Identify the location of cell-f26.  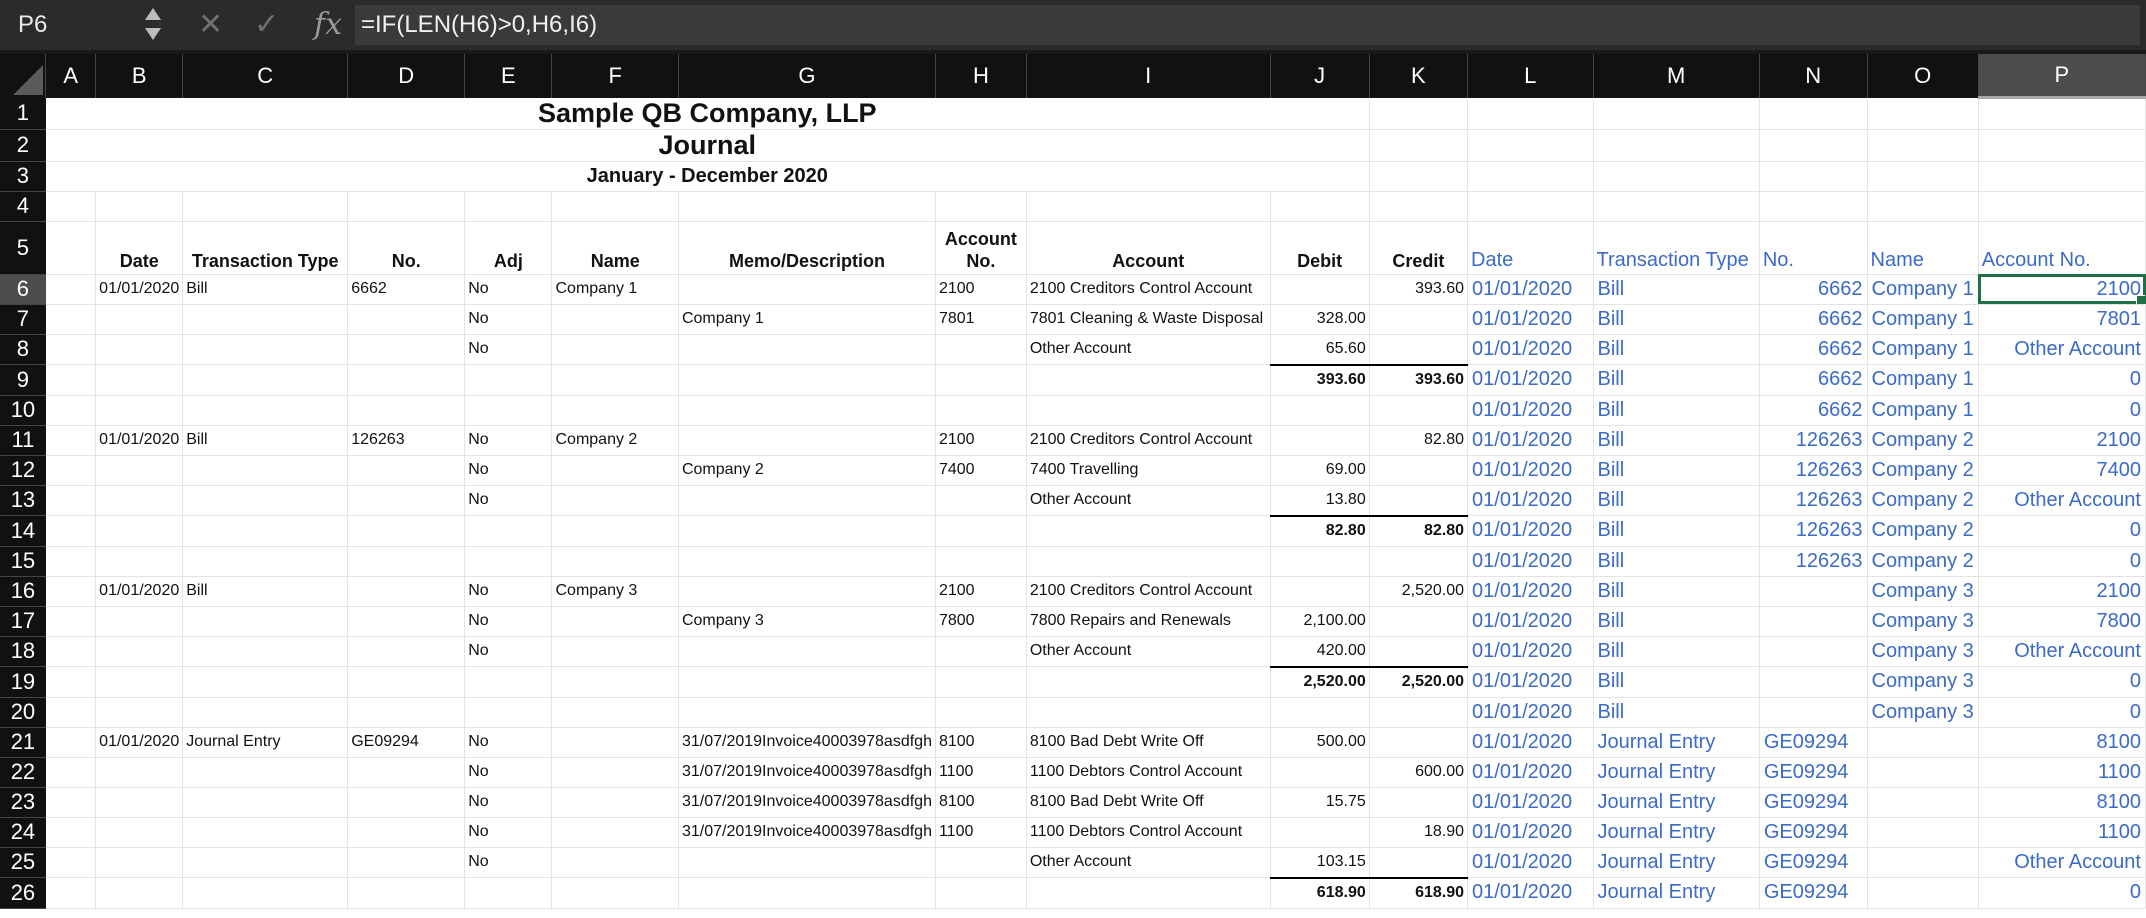
(615, 893).